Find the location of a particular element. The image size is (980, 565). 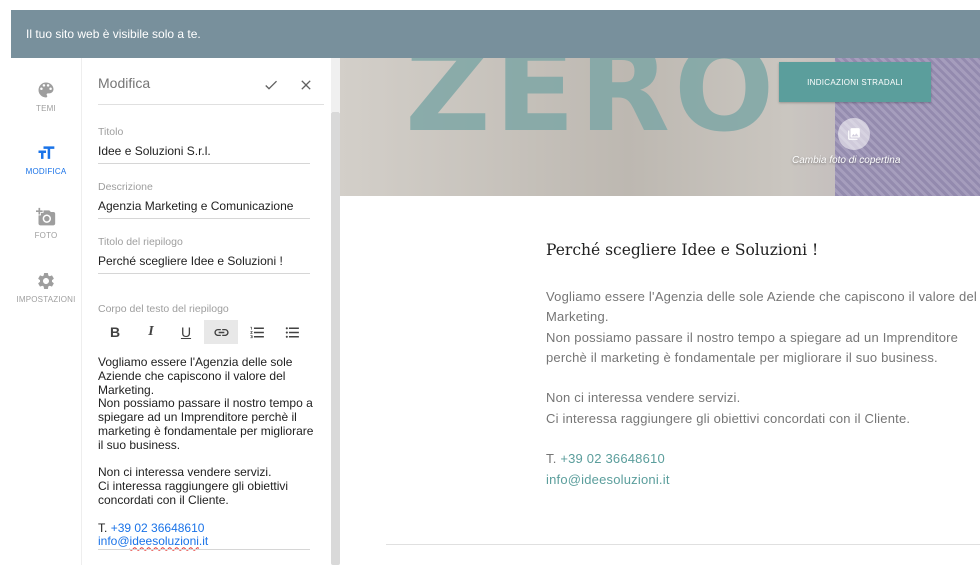

check-icon is located at coordinates (271, 85).